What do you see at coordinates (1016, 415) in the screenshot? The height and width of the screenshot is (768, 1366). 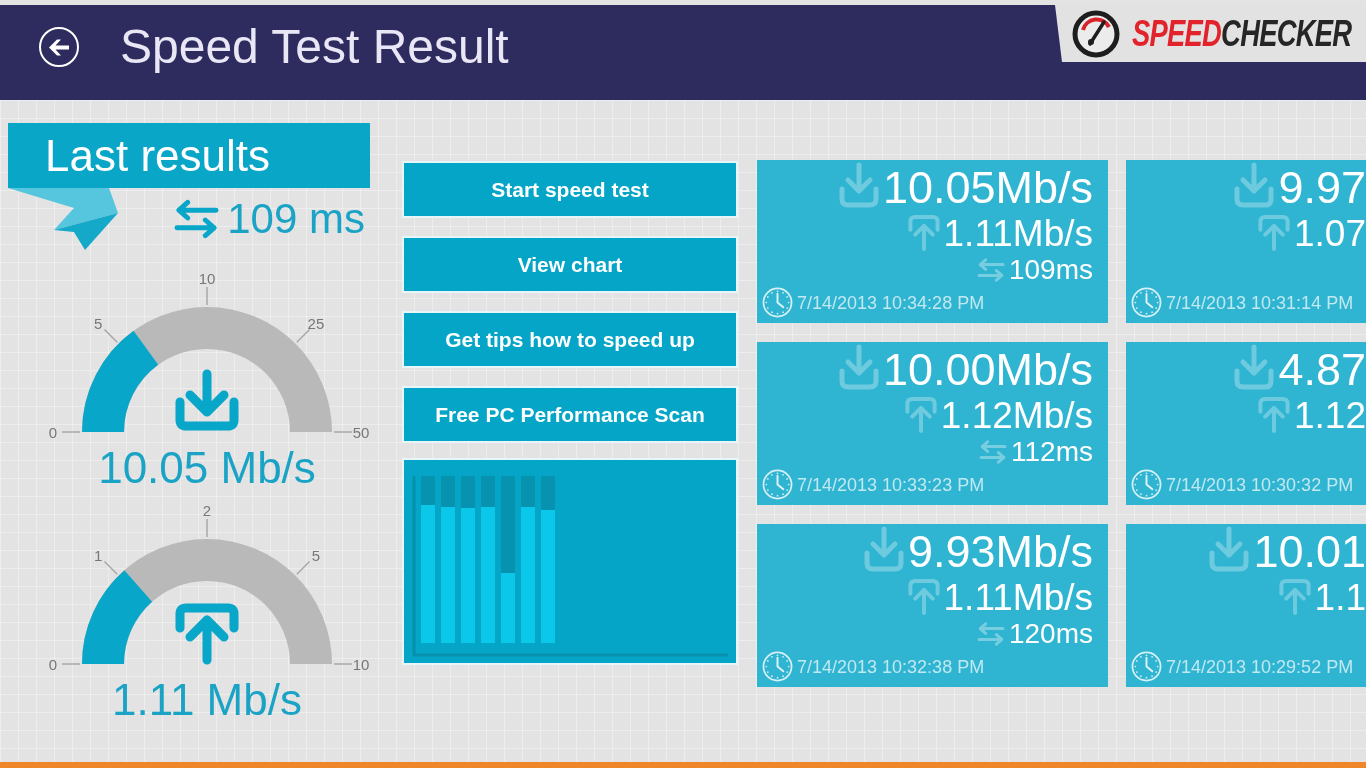 I see `upload-speed: 1.12Mb/s` at bounding box center [1016, 415].